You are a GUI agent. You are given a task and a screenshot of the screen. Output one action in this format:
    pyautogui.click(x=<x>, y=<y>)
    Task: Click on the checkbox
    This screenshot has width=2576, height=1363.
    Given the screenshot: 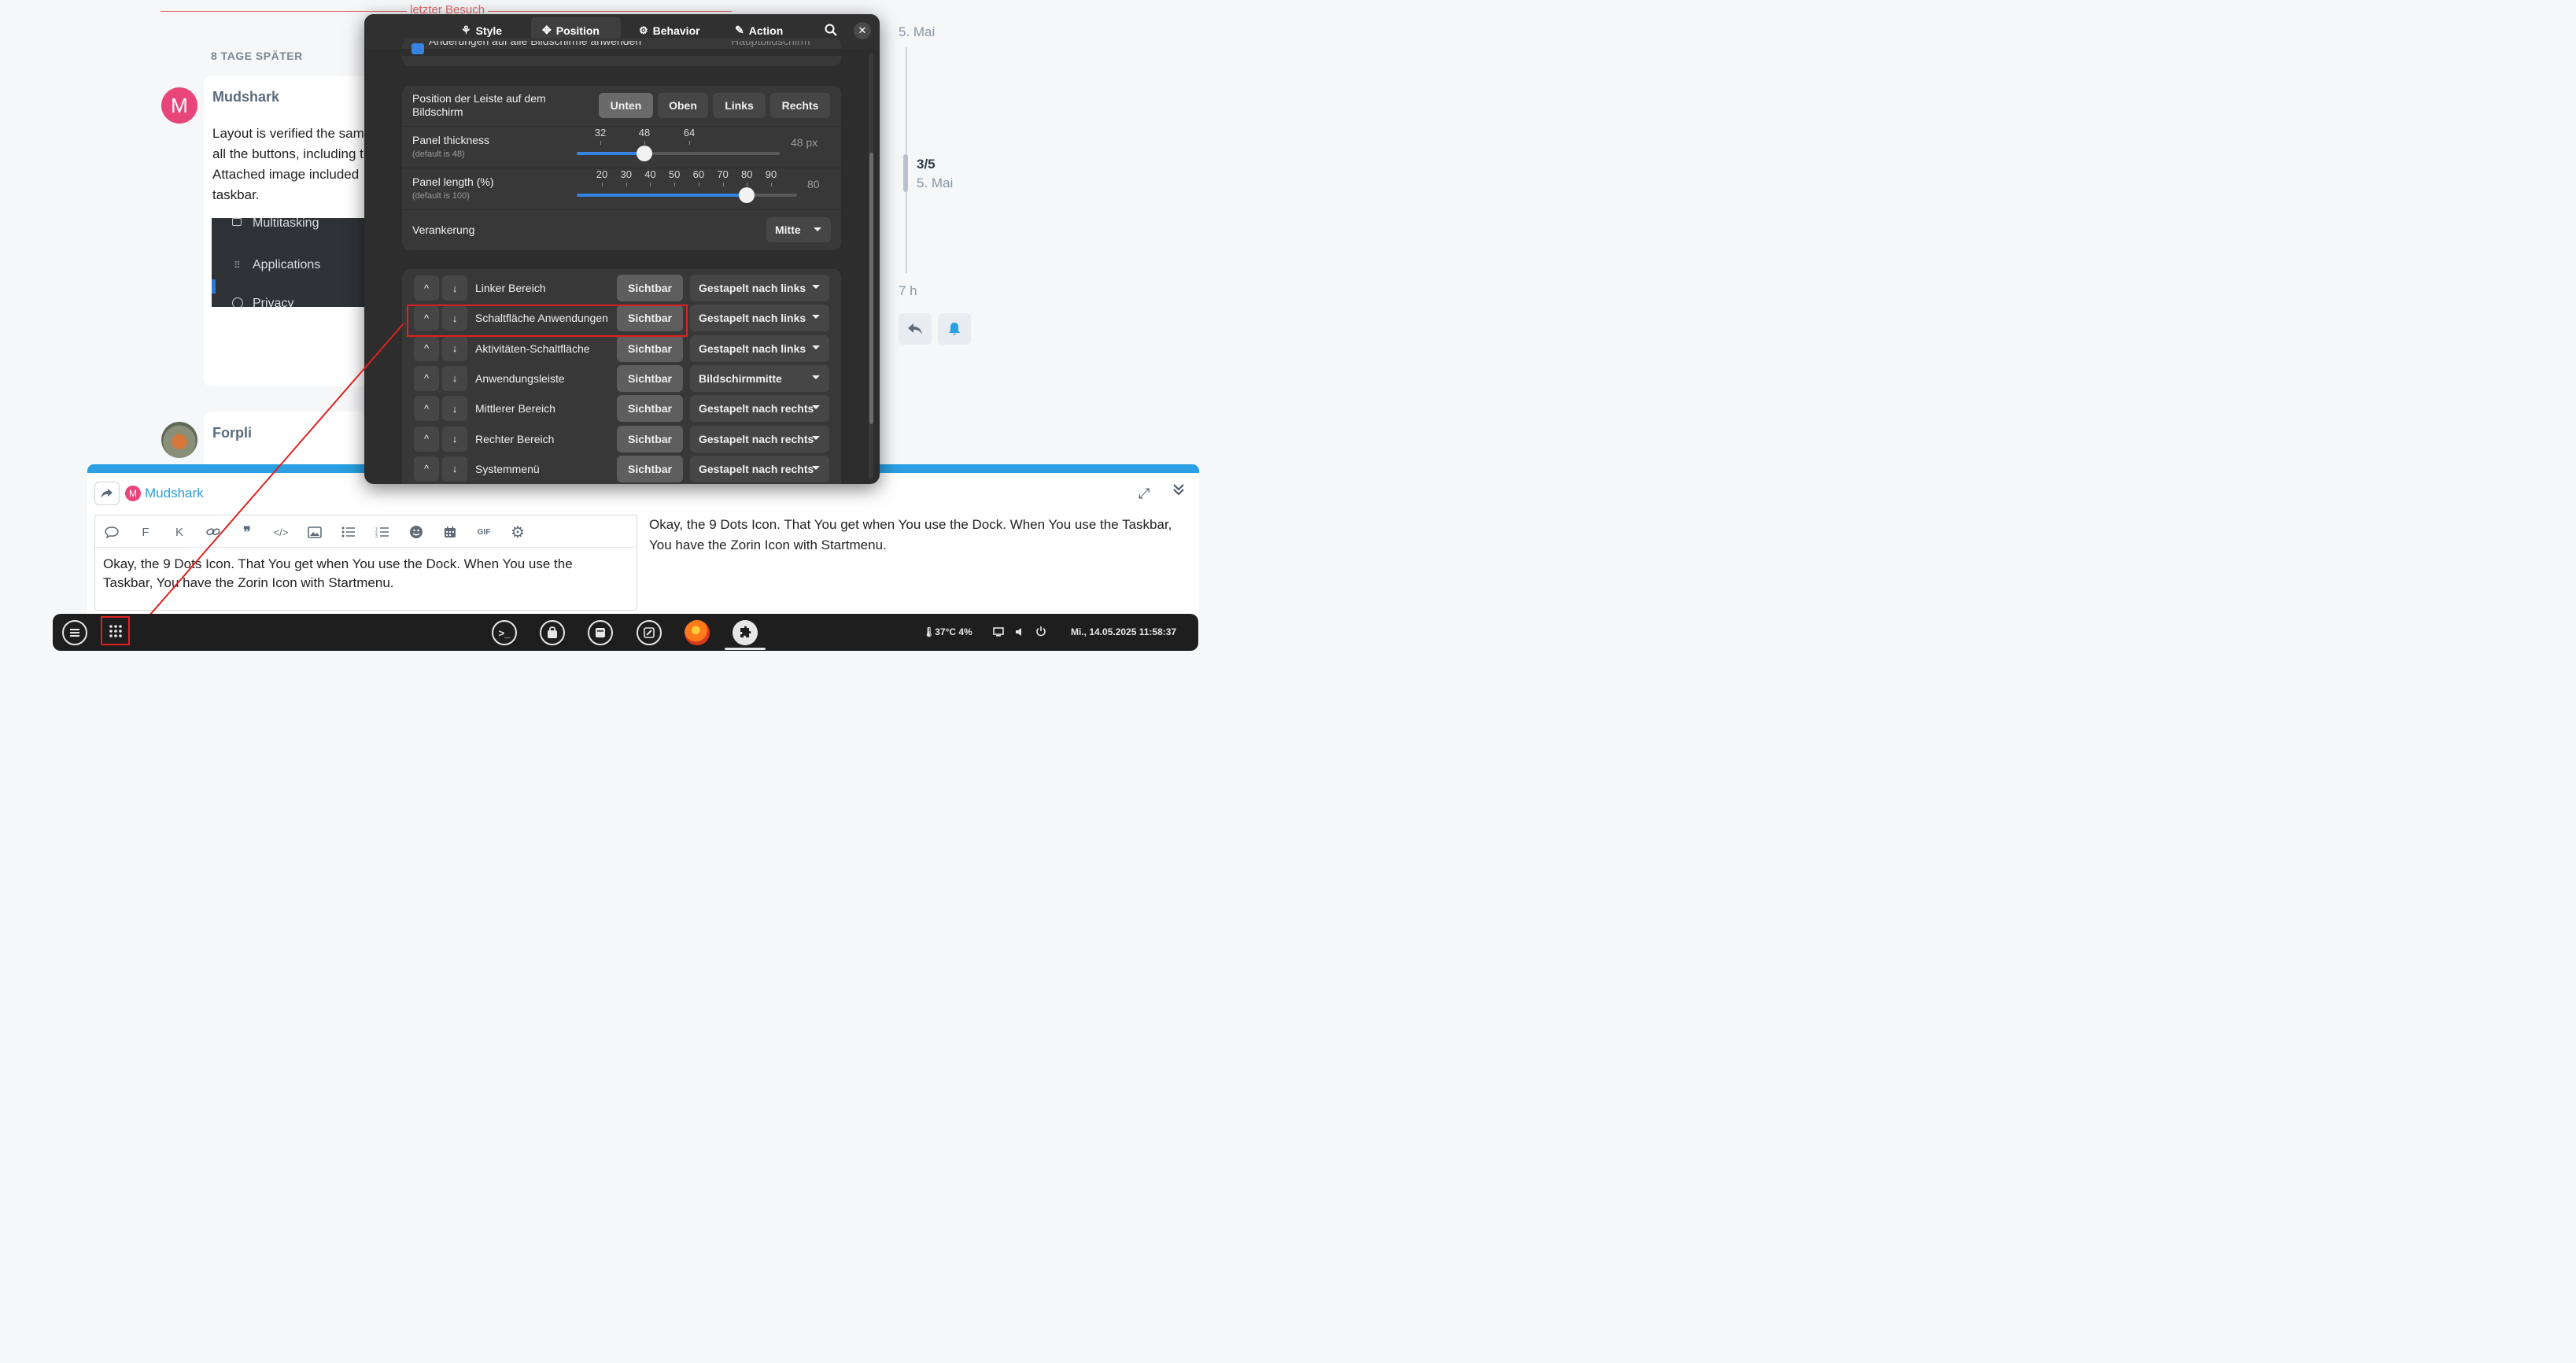 What is the action you would take?
    pyautogui.click(x=417, y=48)
    